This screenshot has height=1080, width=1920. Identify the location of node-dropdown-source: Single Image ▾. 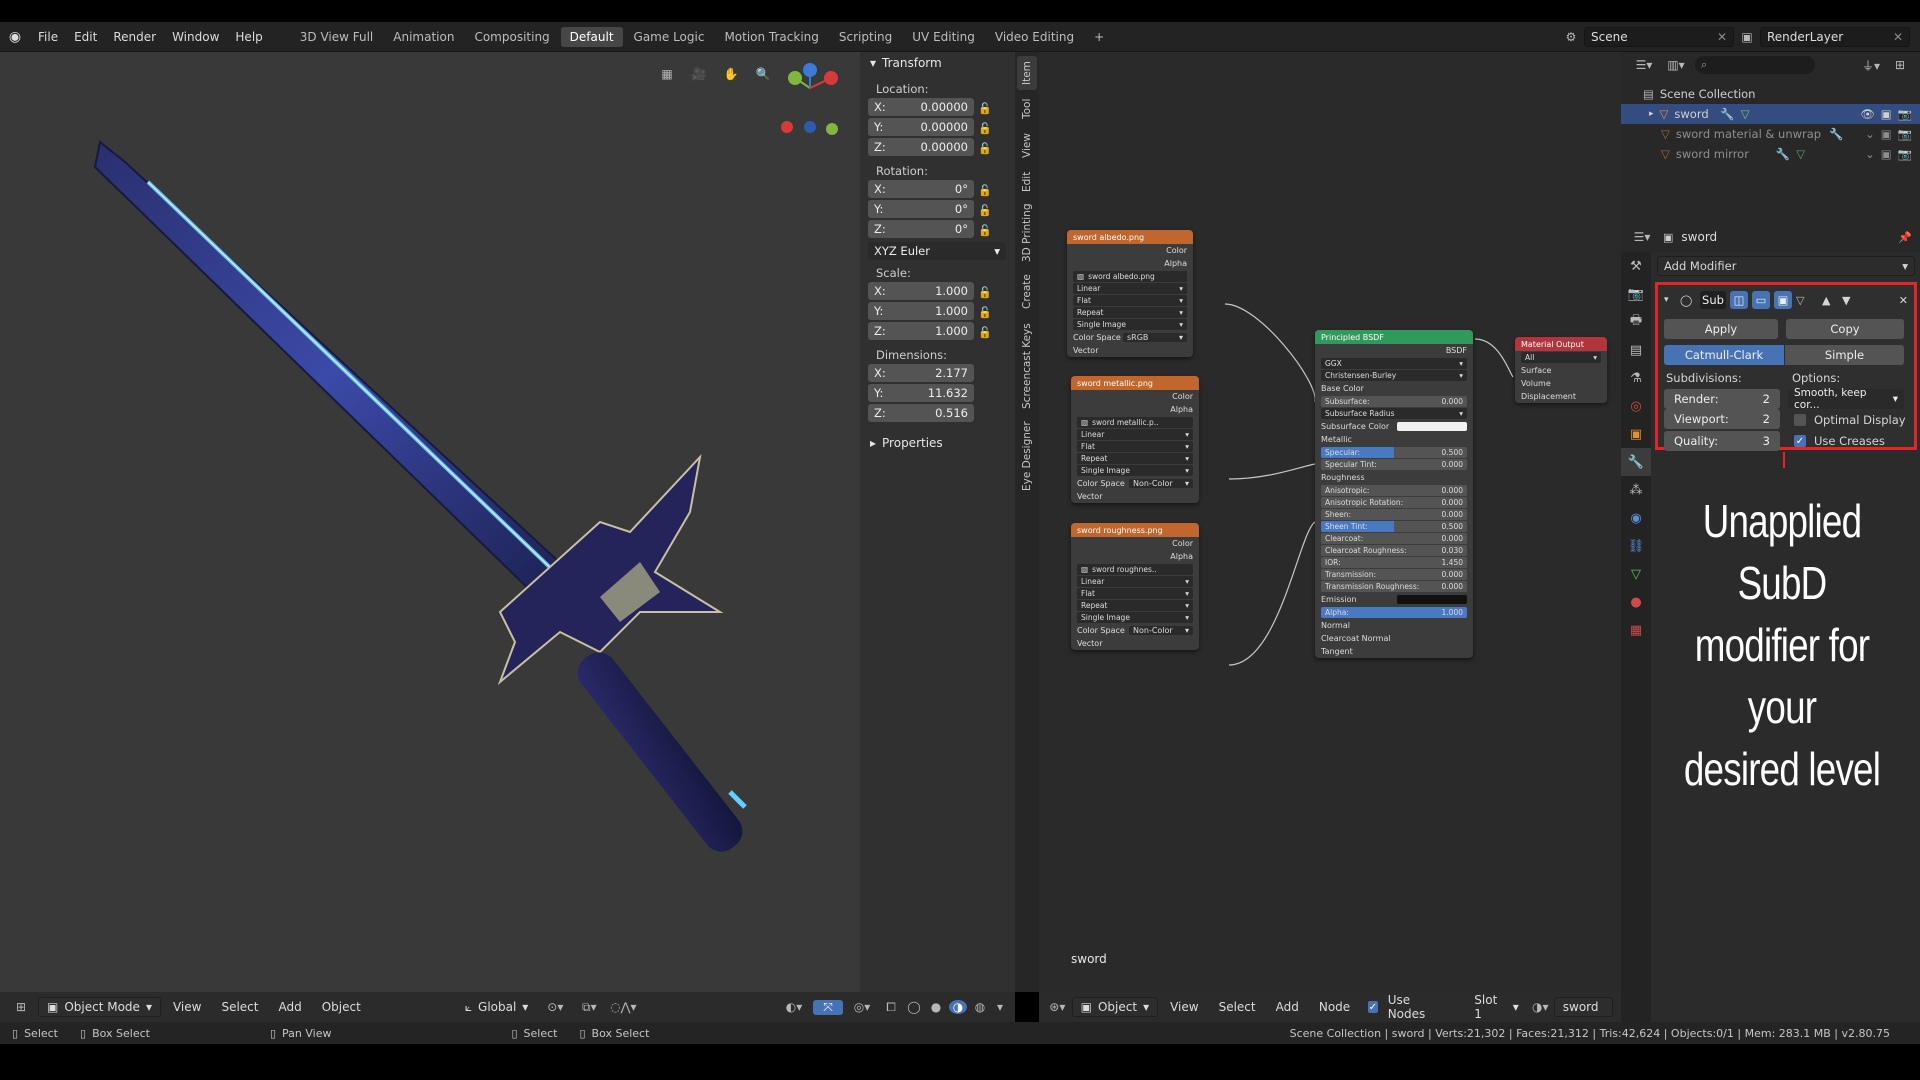
(1135, 617).